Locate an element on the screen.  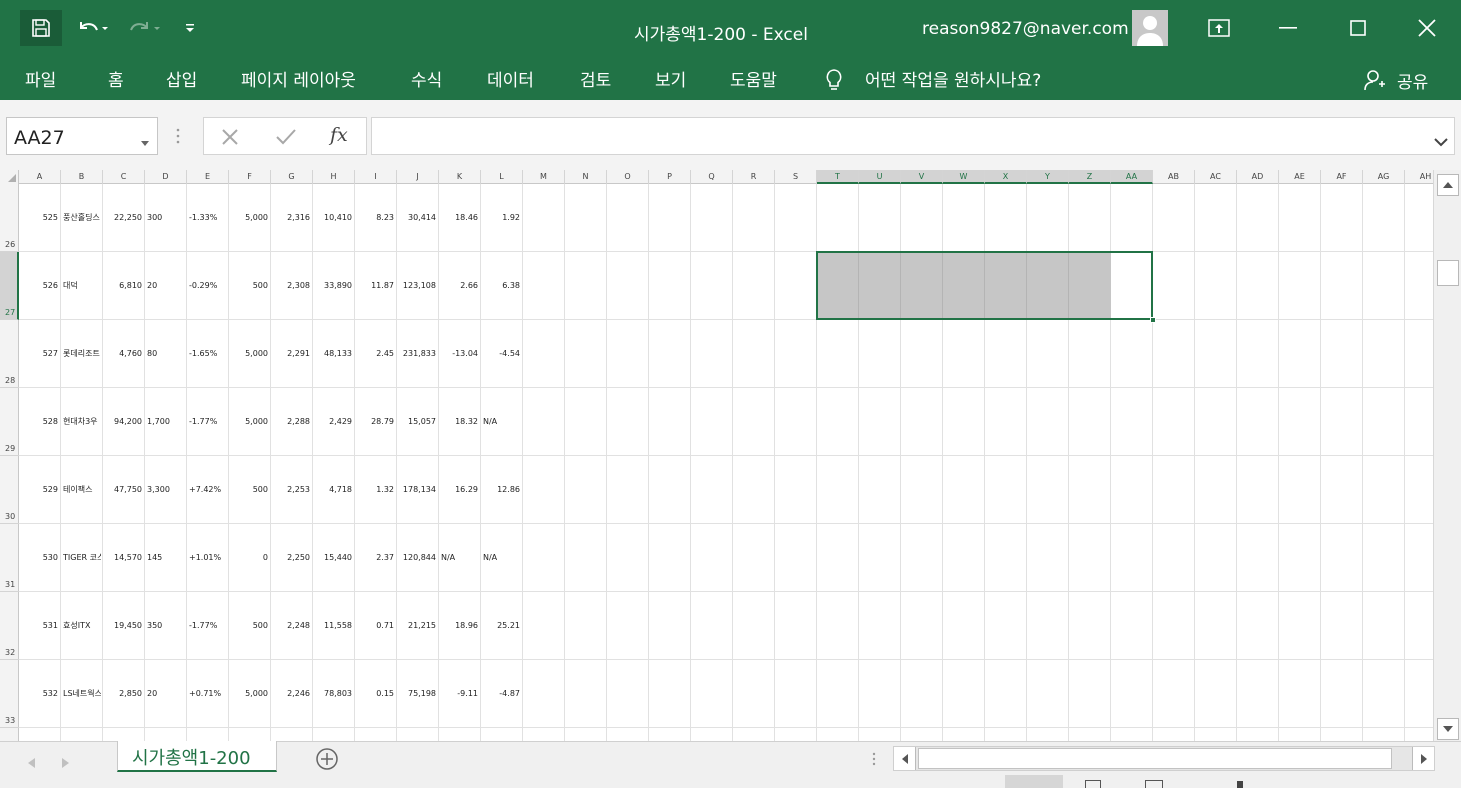
tab-file: 파일 is located at coordinates (40, 78).